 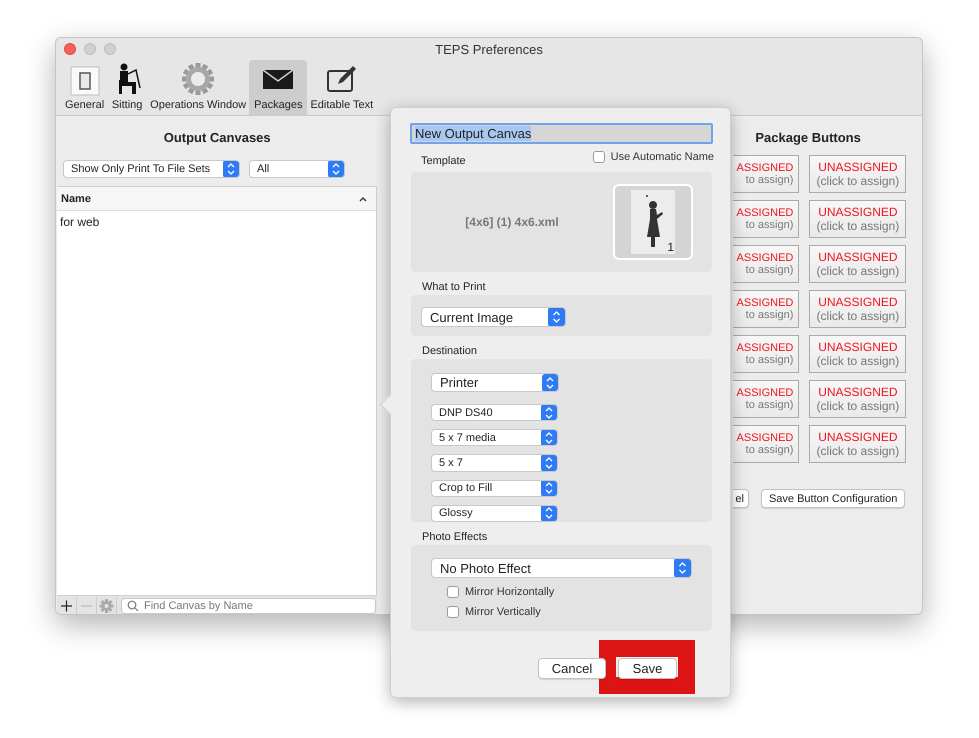 What do you see at coordinates (494, 463) in the screenshot?
I see `destination-popup: 5 x 7` at bounding box center [494, 463].